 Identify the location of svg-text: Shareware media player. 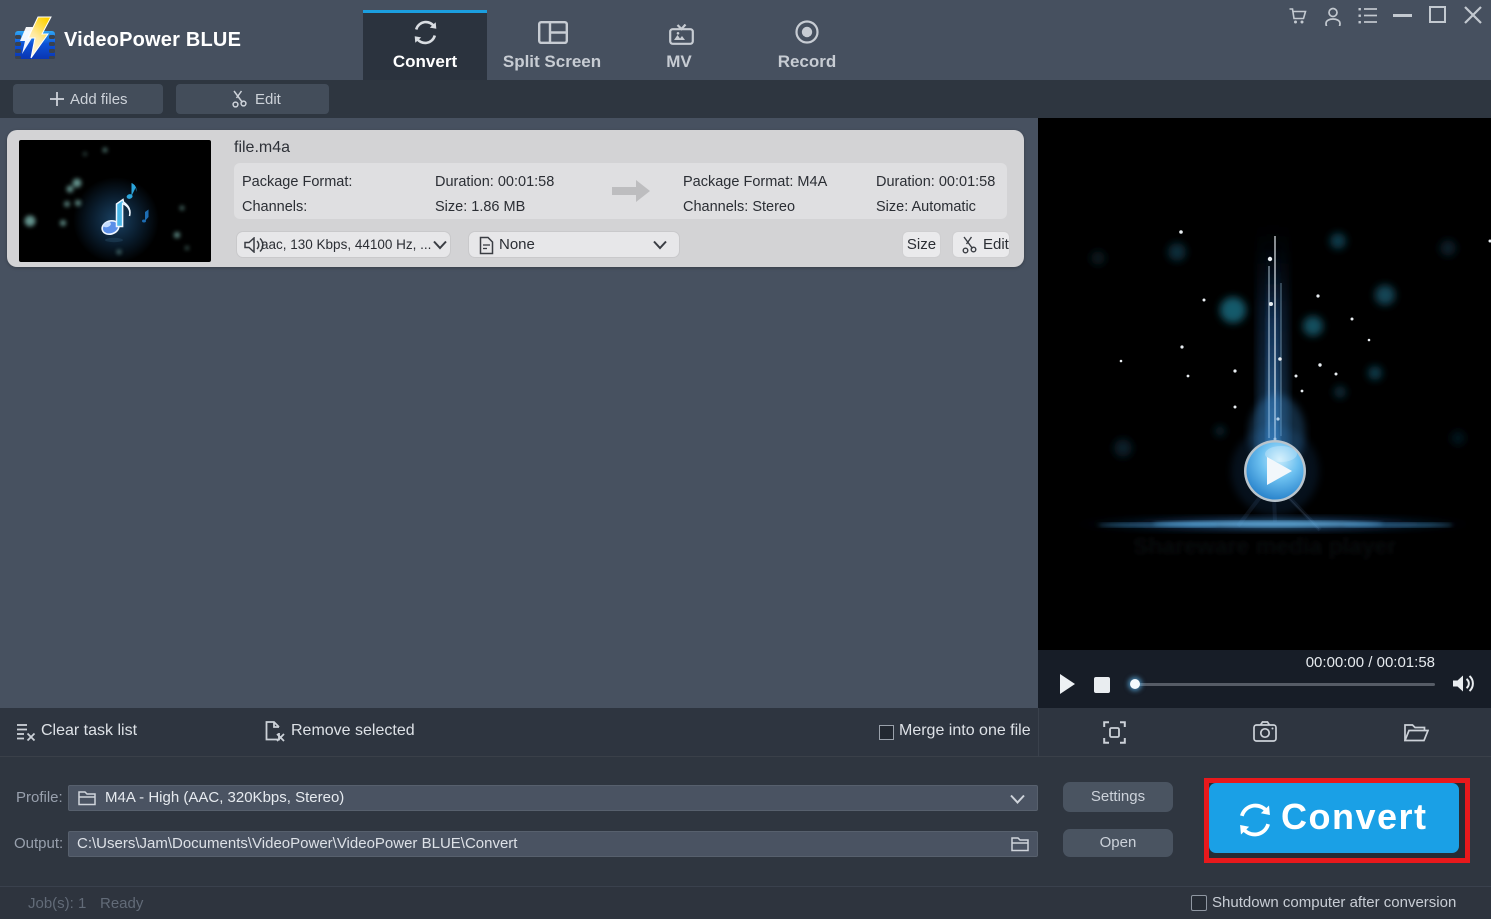
(1264, 546).